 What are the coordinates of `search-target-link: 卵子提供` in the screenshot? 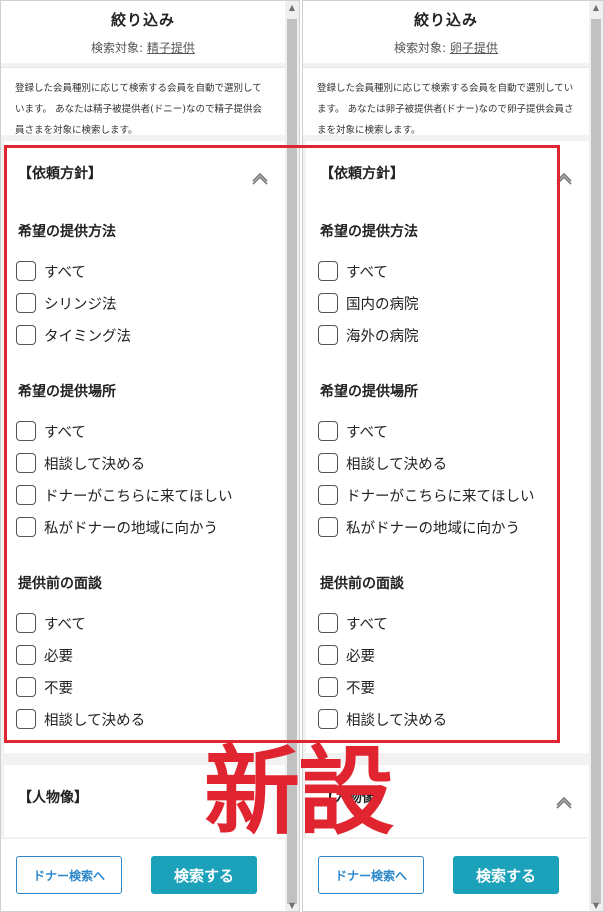 It's located at (474, 48).